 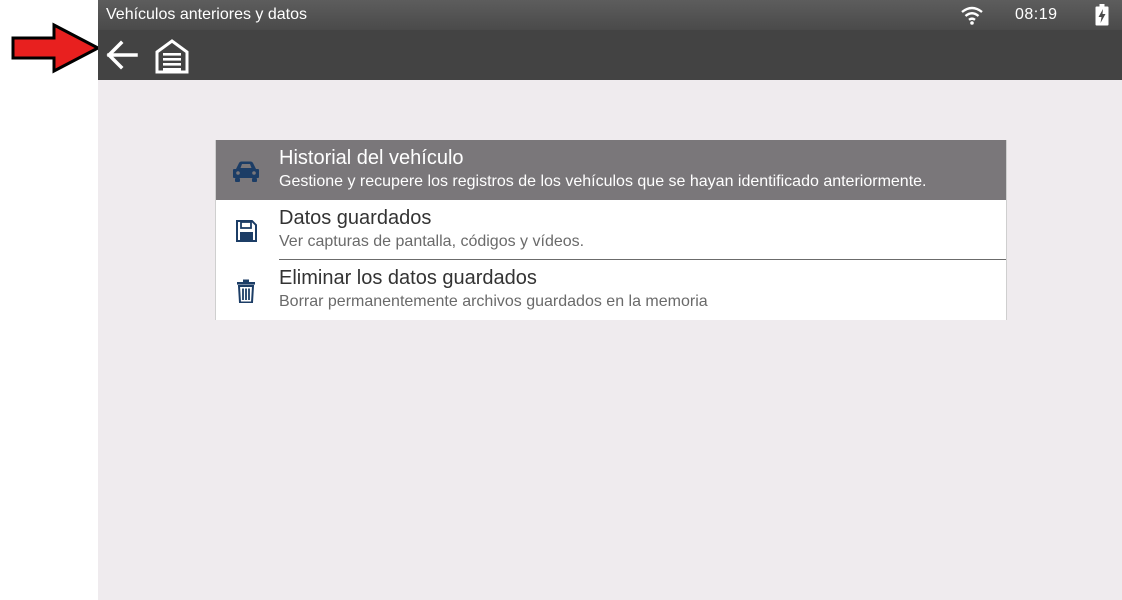 I want to click on clock: 08:19, so click(x=1036, y=14).